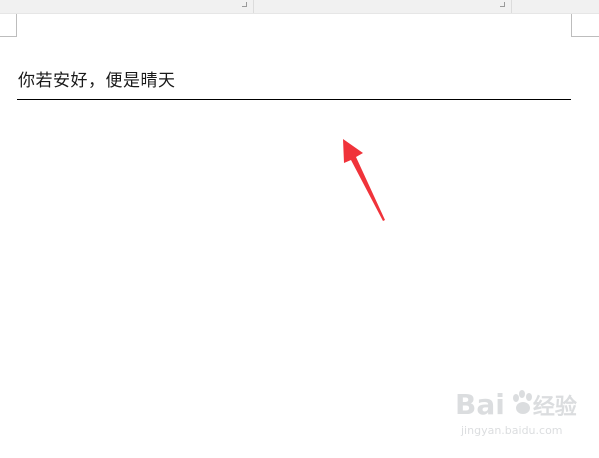 The width and height of the screenshot is (599, 458). I want to click on baidu-watermark: Bai 经验 jingyan.baidu.com, so click(525, 418).